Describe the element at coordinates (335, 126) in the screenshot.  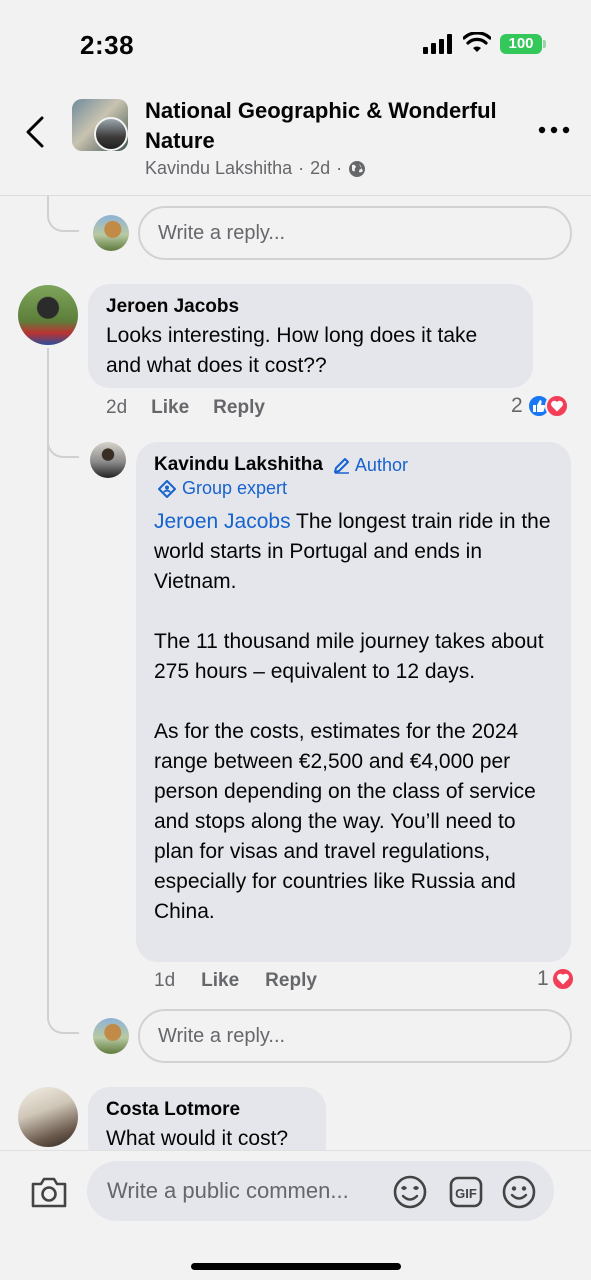
I see `group-title: National Geographic & Wonderful Nature` at that location.